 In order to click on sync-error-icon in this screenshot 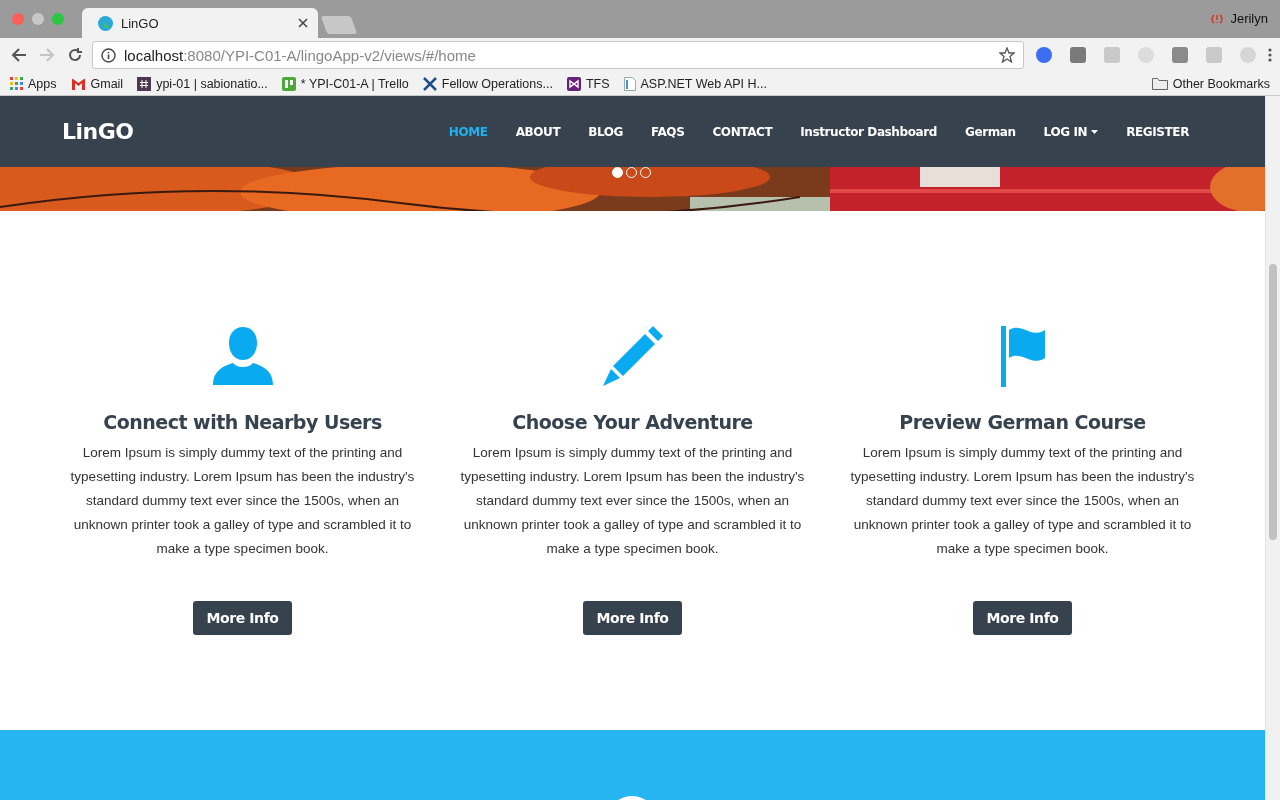, I will do `click(1217, 18)`.